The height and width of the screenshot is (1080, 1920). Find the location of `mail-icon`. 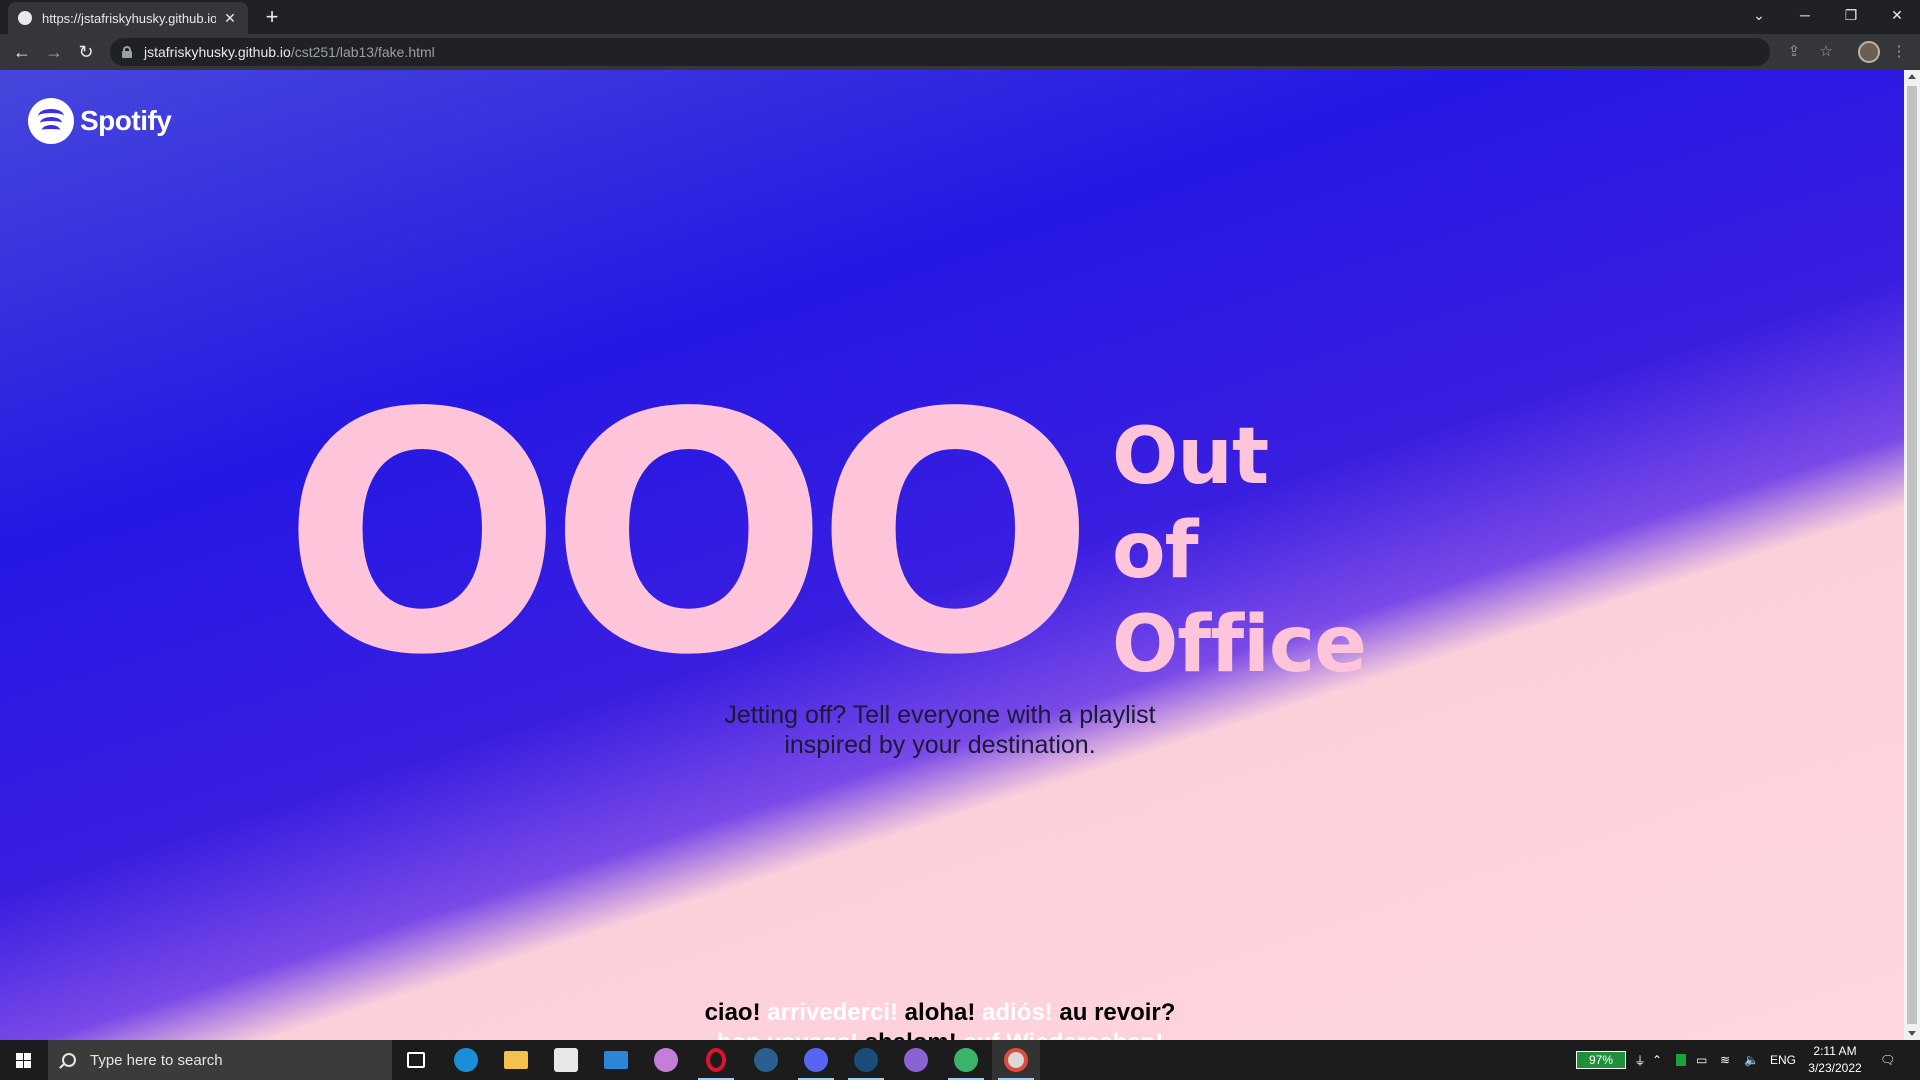

mail-icon is located at coordinates (616, 1060).